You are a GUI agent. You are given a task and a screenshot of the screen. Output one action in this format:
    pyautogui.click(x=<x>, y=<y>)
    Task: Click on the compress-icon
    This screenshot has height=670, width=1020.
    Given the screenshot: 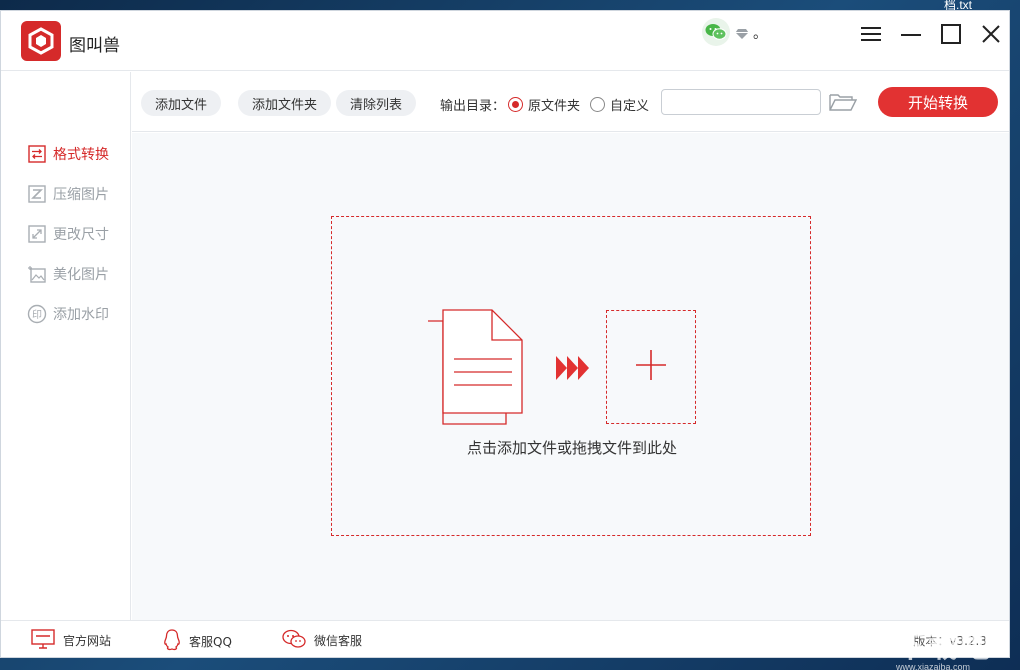 What is the action you would take?
    pyautogui.click(x=37, y=194)
    